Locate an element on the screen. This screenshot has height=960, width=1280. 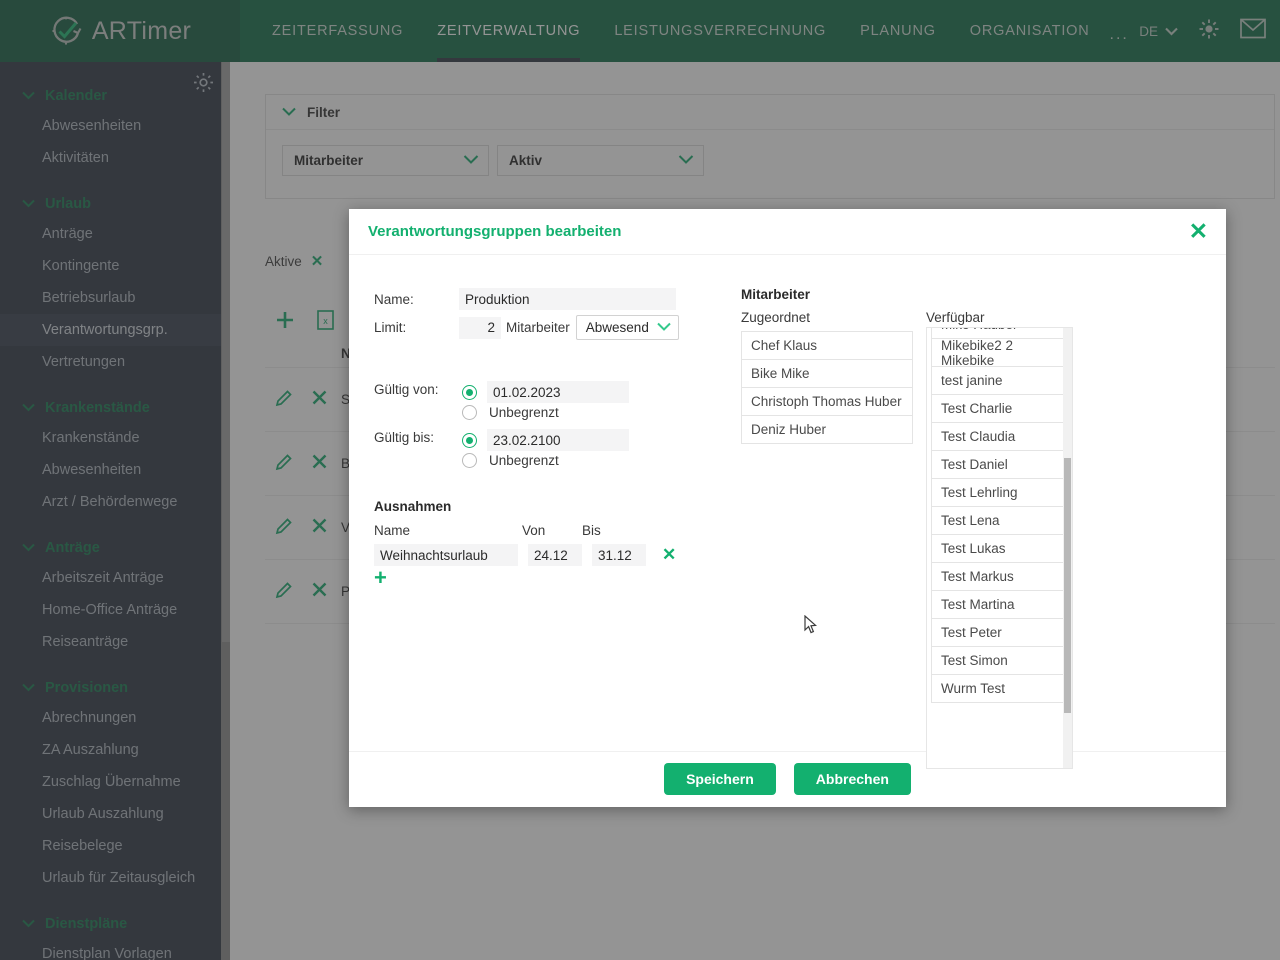
plus-icon: + is located at coordinates (380, 578).